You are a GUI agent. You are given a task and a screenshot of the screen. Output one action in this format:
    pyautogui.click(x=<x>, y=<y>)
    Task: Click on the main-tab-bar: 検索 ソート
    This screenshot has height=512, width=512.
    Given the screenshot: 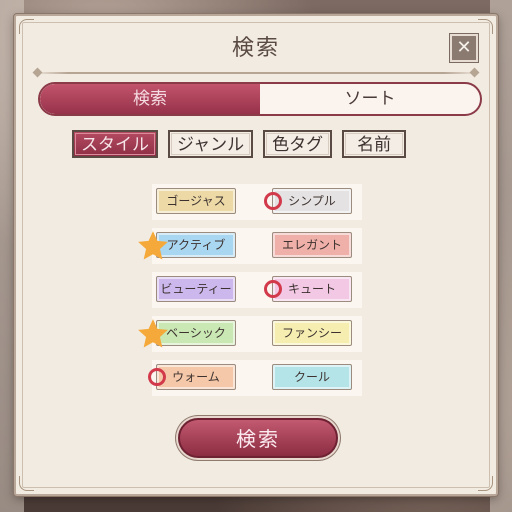 What is the action you would take?
    pyautogui.click(x=260, y=99)
    